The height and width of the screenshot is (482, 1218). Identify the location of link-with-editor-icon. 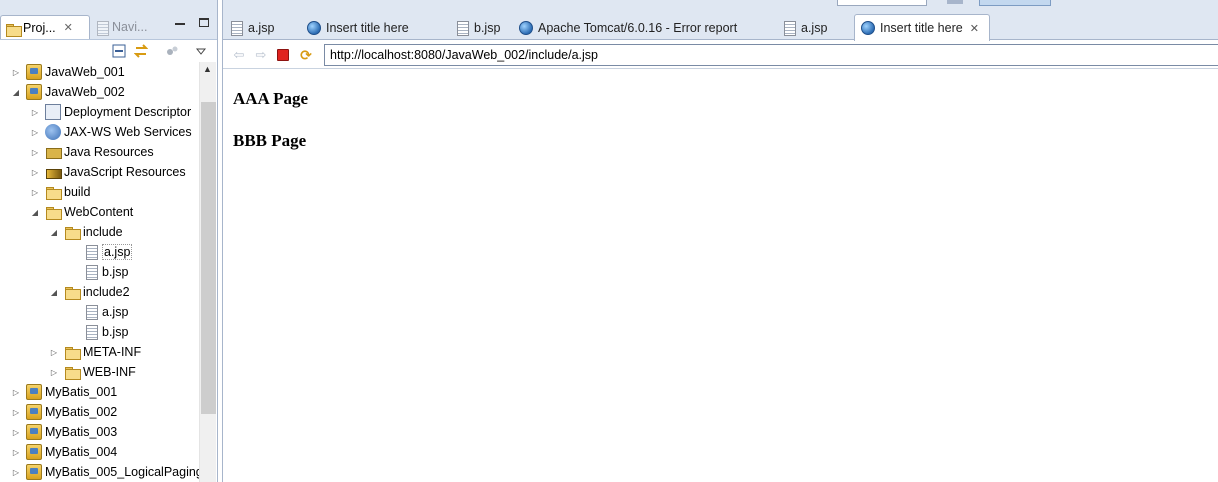
(141, 51).